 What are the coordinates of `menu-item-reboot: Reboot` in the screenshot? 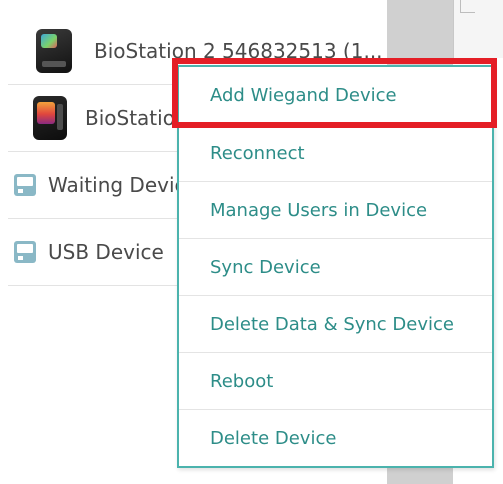 It's located at (335, 381).